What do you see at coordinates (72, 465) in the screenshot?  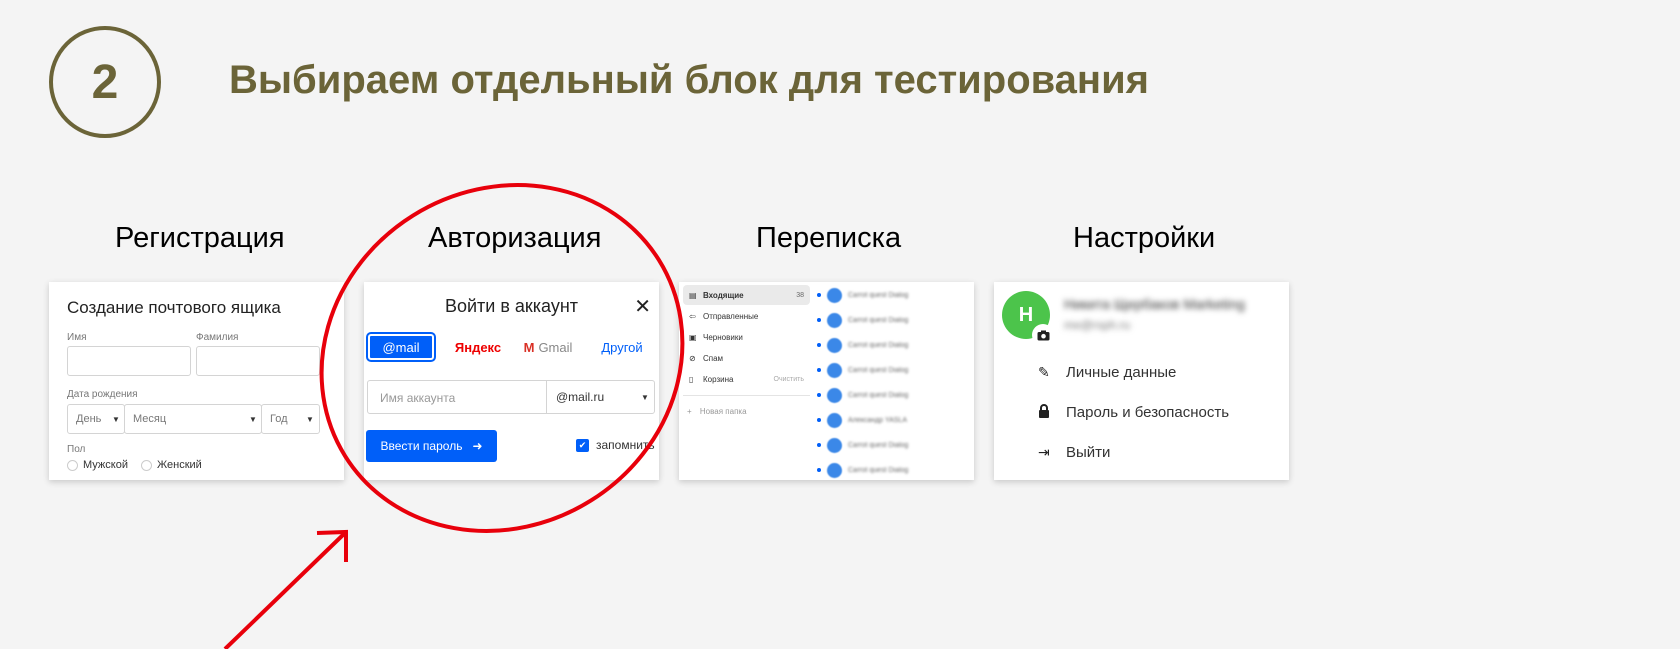 I see `gender-male-radio` at bounding box center [72, 465].